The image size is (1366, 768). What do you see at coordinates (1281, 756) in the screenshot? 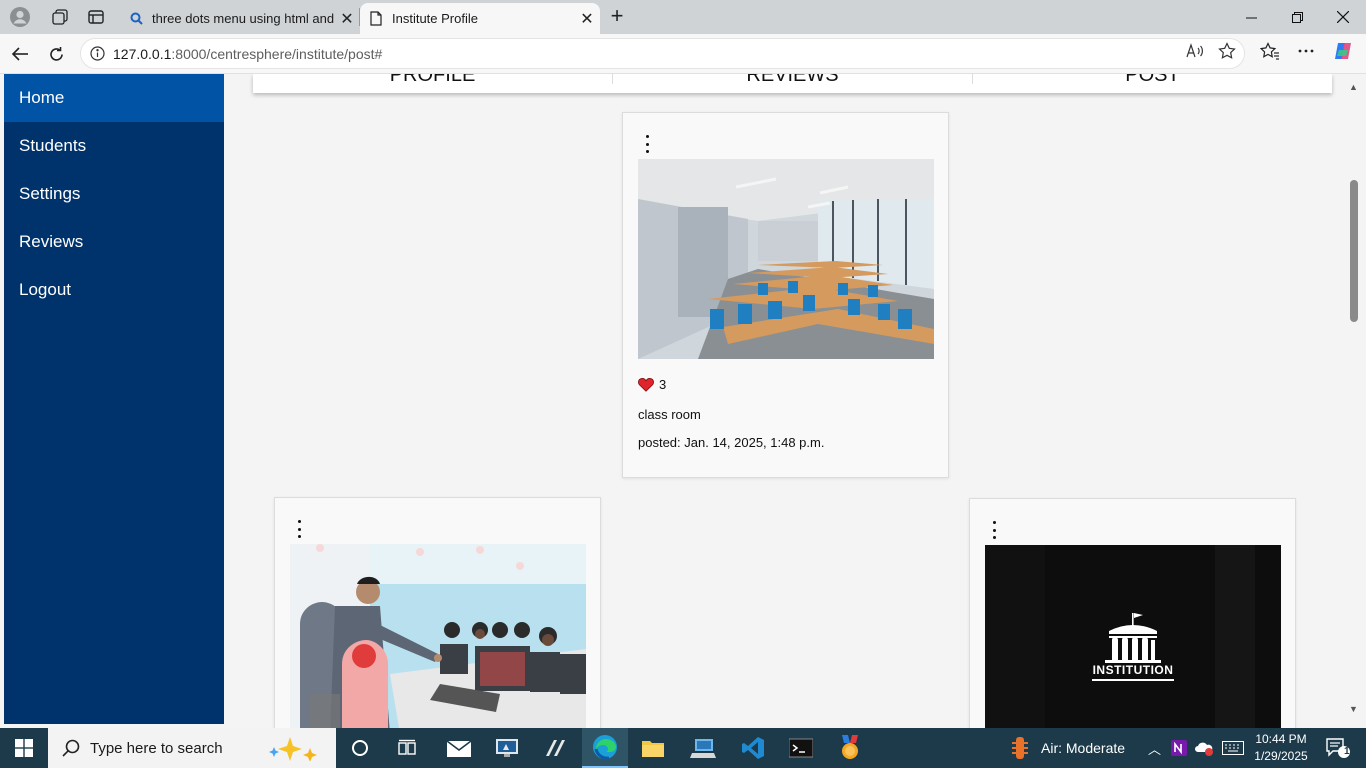
I see `clock-date: 1/29/2025` at bounding box center [1281, 756].